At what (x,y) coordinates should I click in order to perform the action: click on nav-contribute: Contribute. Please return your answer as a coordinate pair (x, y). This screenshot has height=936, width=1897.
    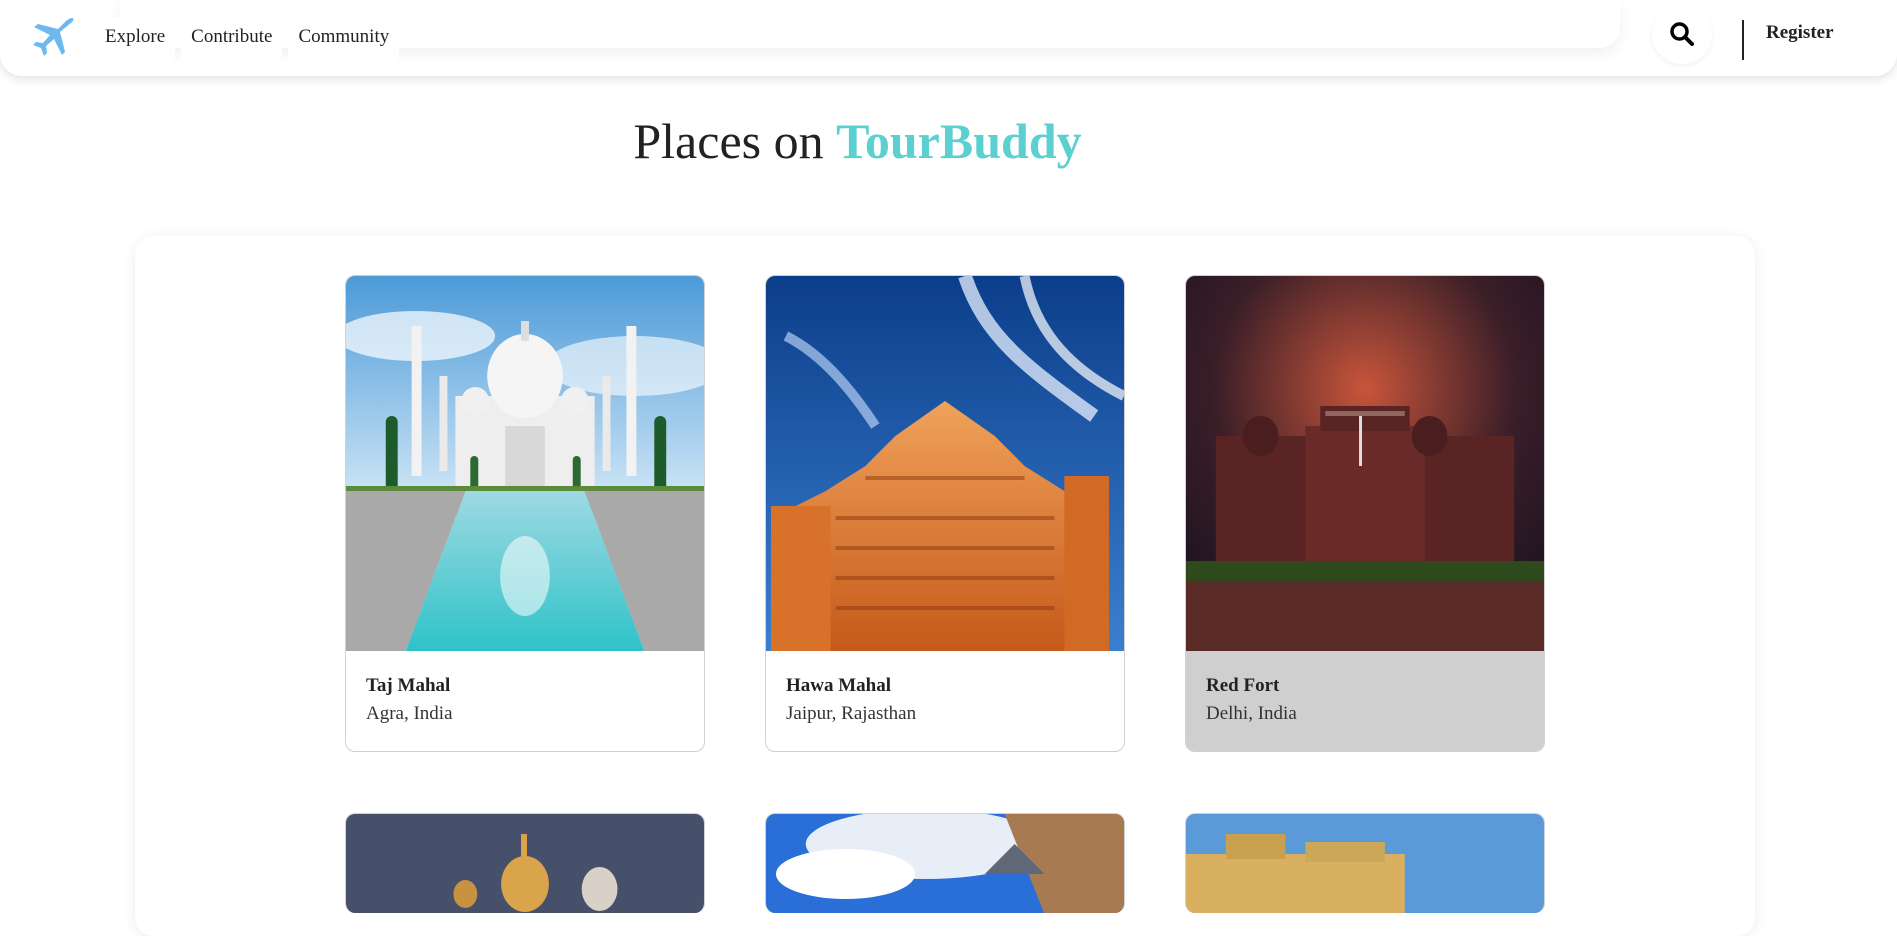
    Looking at the image, I should click on (232, 40).